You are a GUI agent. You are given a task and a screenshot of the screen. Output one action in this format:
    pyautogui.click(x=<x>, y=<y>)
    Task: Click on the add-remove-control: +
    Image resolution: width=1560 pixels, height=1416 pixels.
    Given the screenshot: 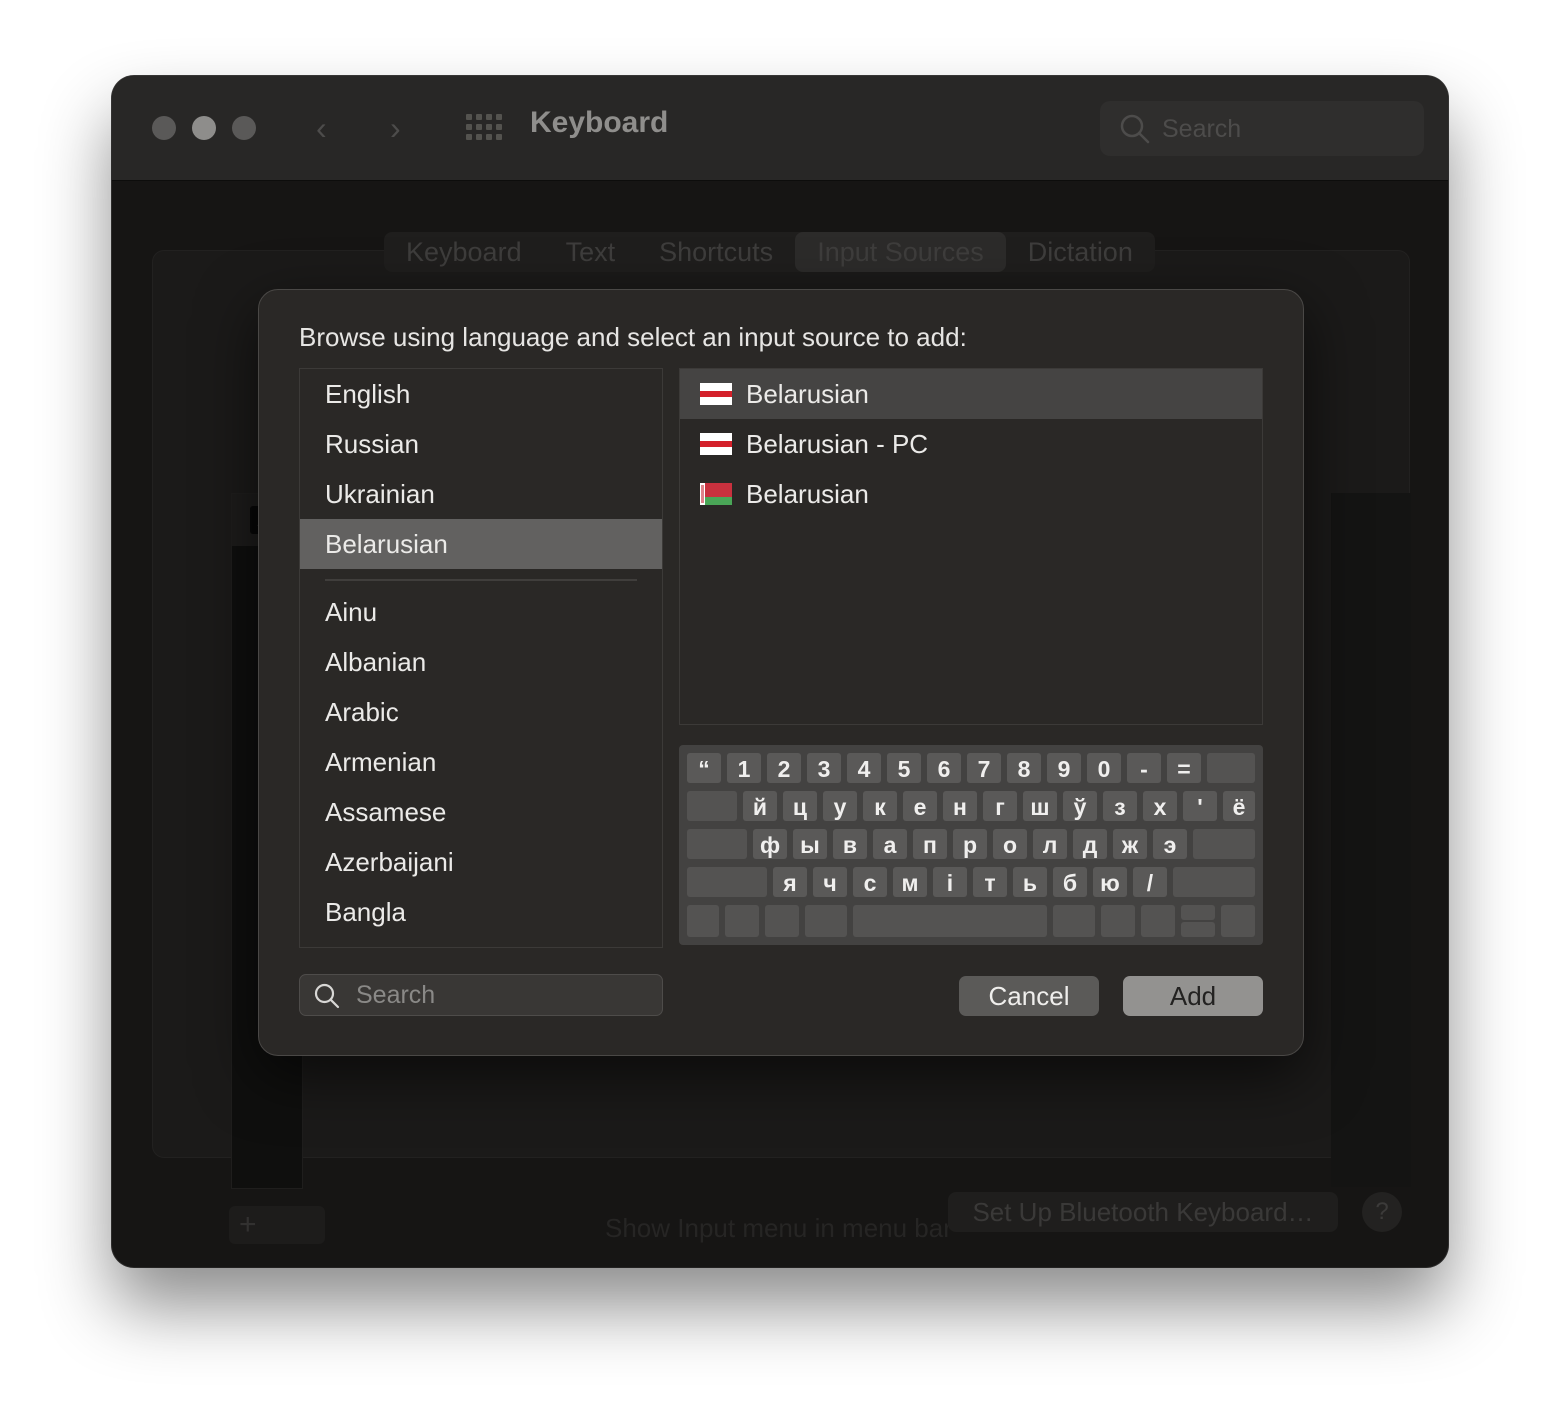 What is the action you would take?
    pyautogui.click(x=277, y=1225)
    